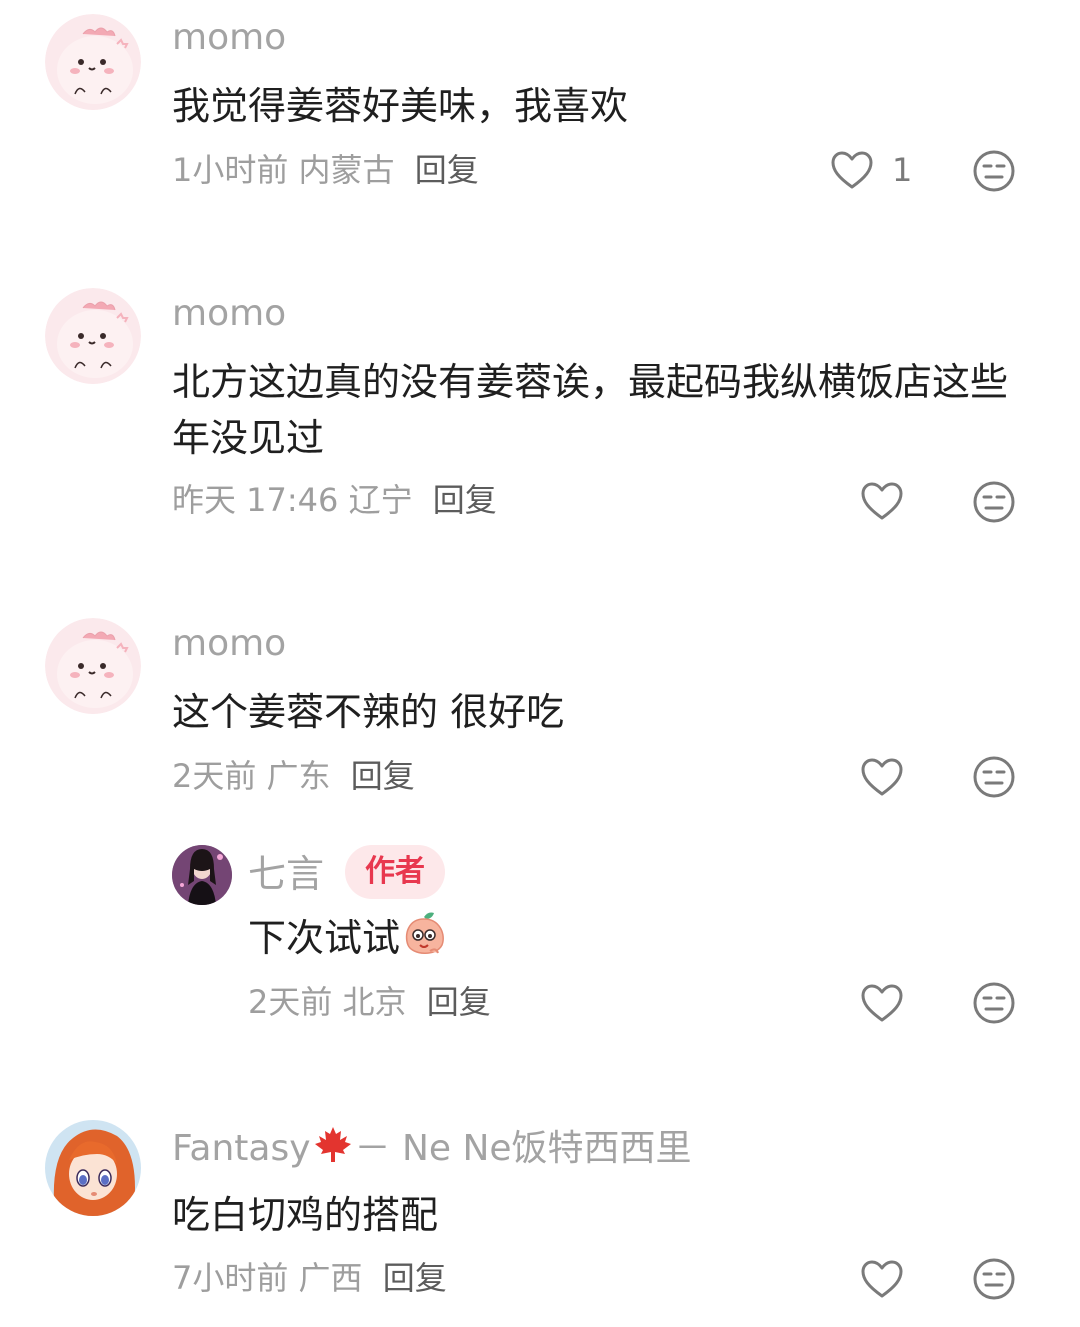  Describe the element at coordinates (332, 1144) in the screenshot. I see `maple-leaf-icon` at that location.